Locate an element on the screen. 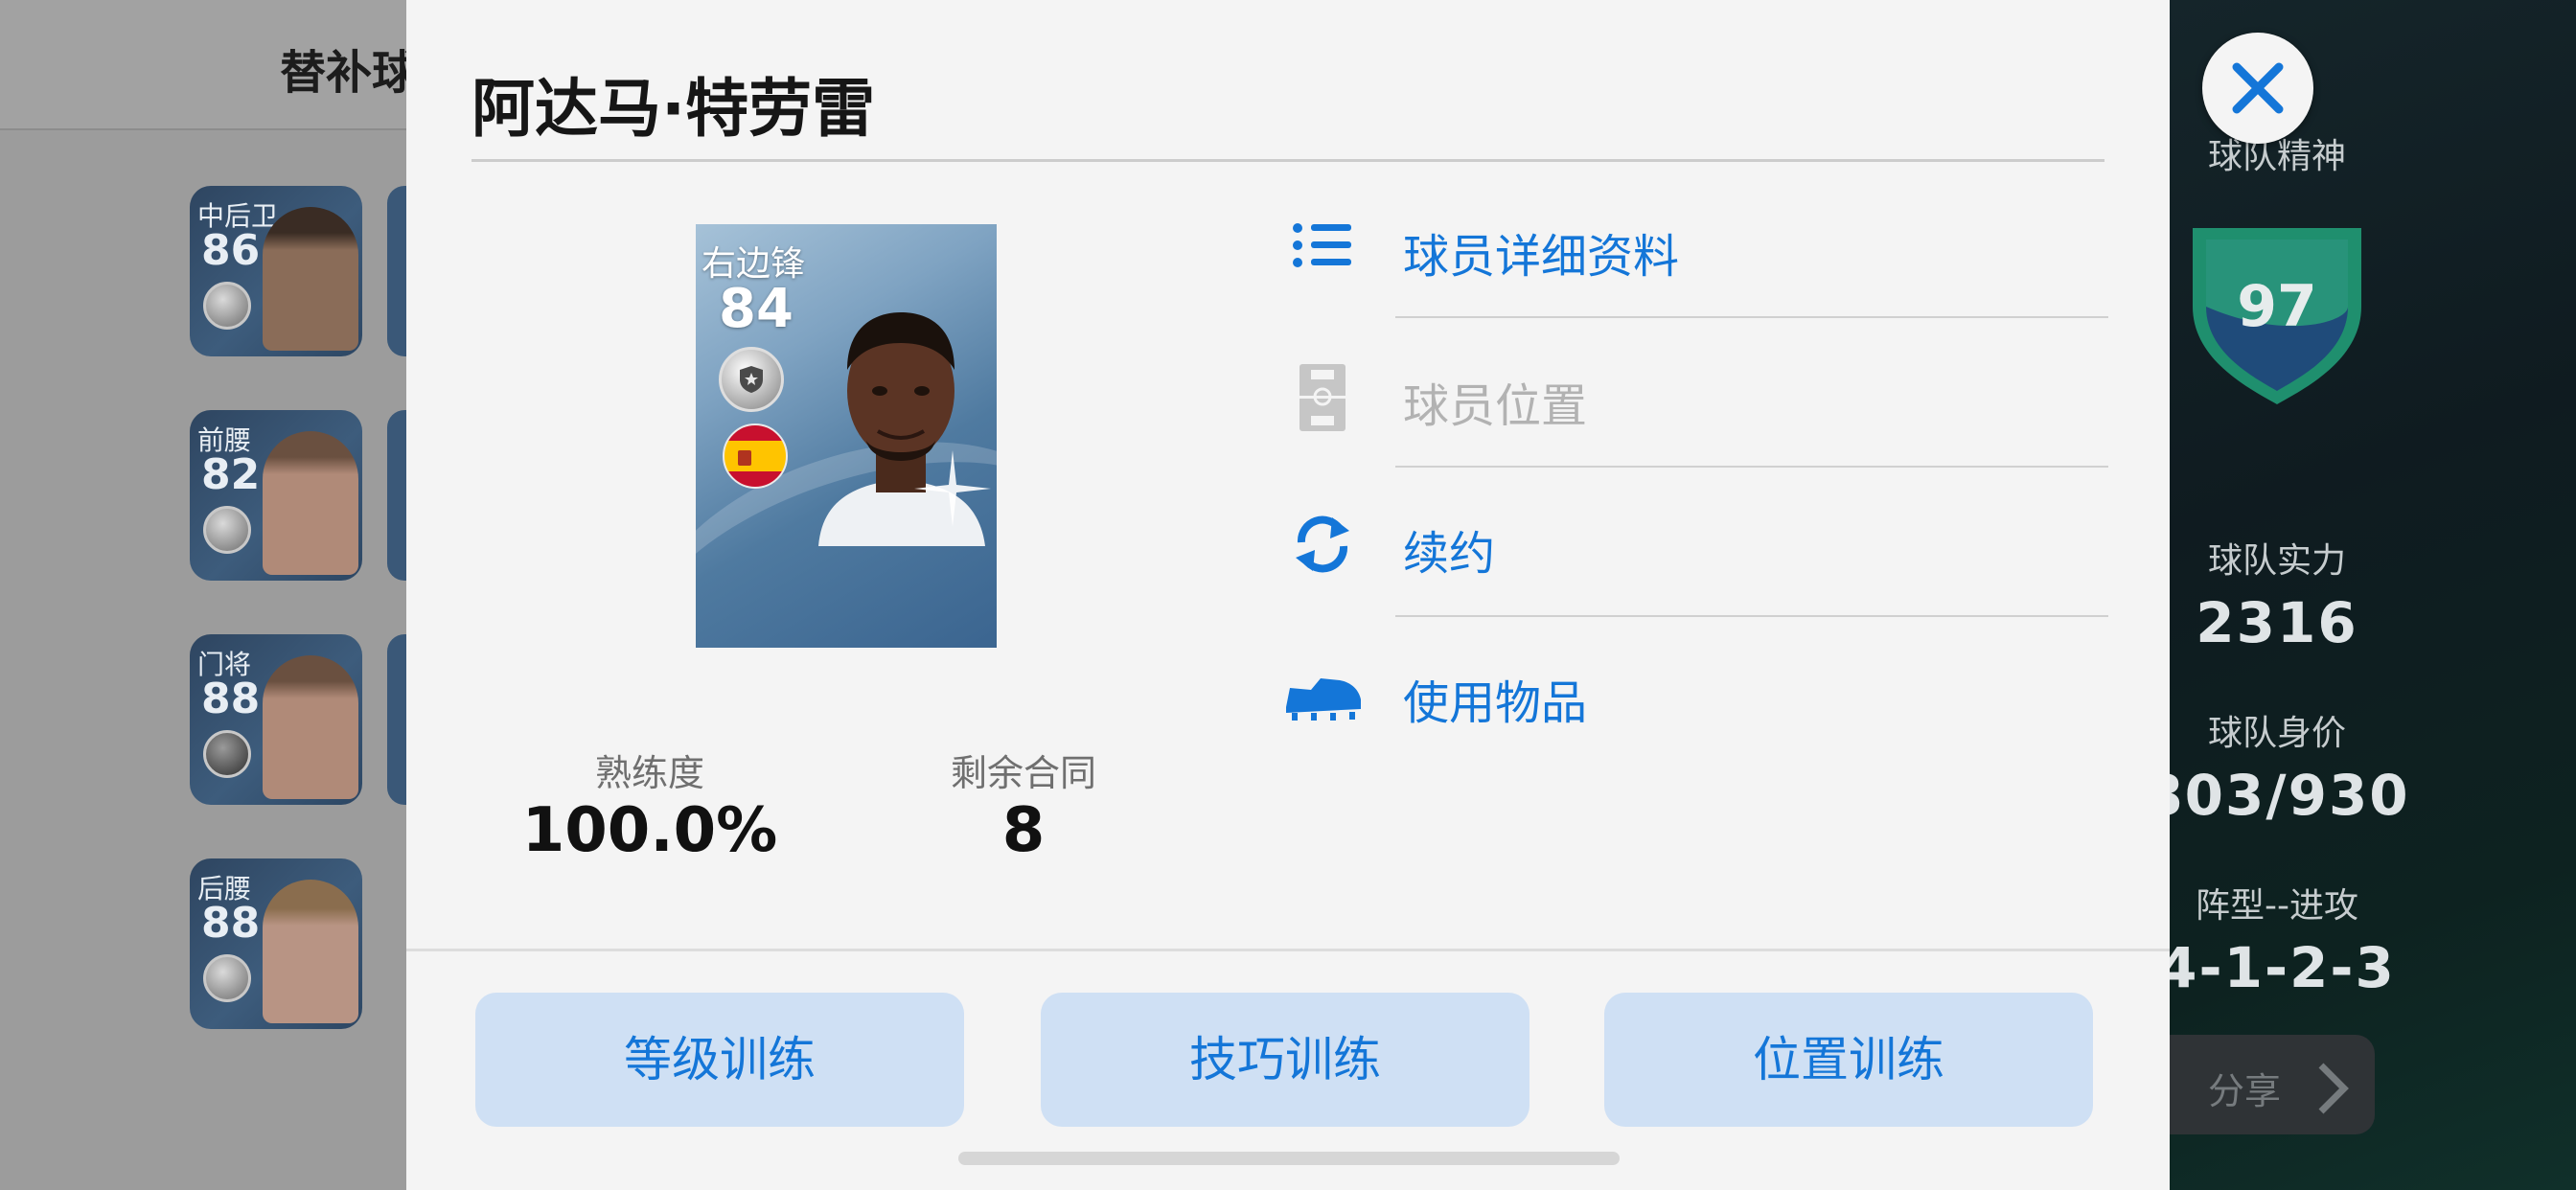 The height and width of the screenshot is (1190, 2576). close-icon is located at coordinates (2258, 88).